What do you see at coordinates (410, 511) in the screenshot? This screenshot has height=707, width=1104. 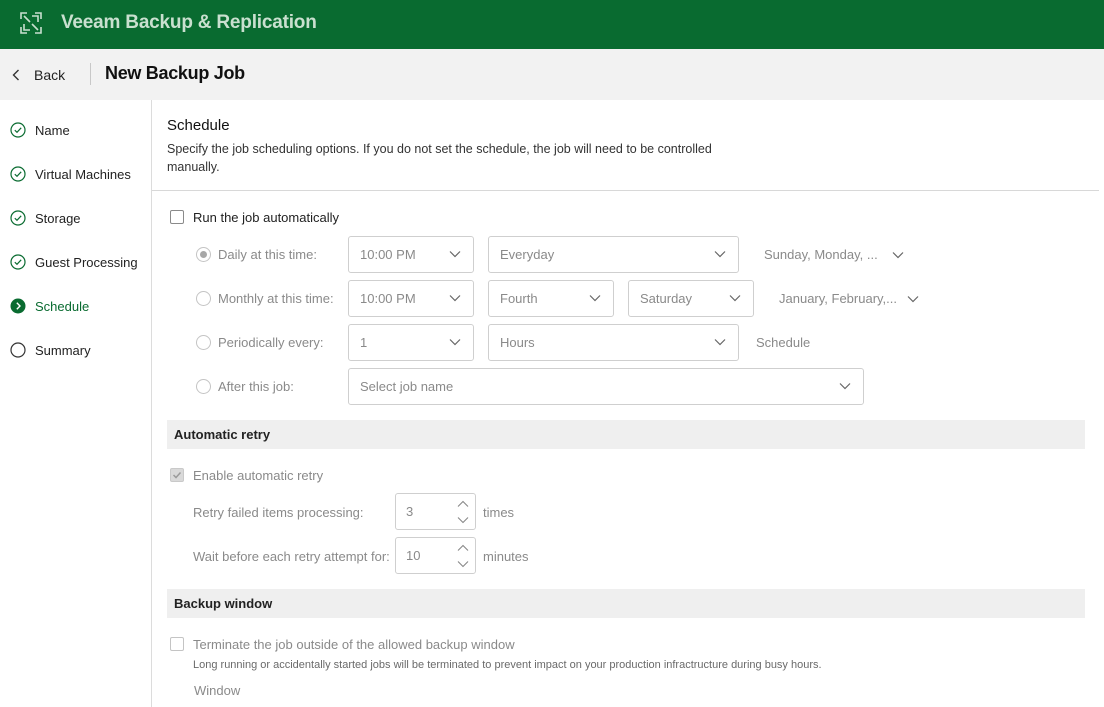 I see `stepper-value: 3` at bounding box center [410, 511].